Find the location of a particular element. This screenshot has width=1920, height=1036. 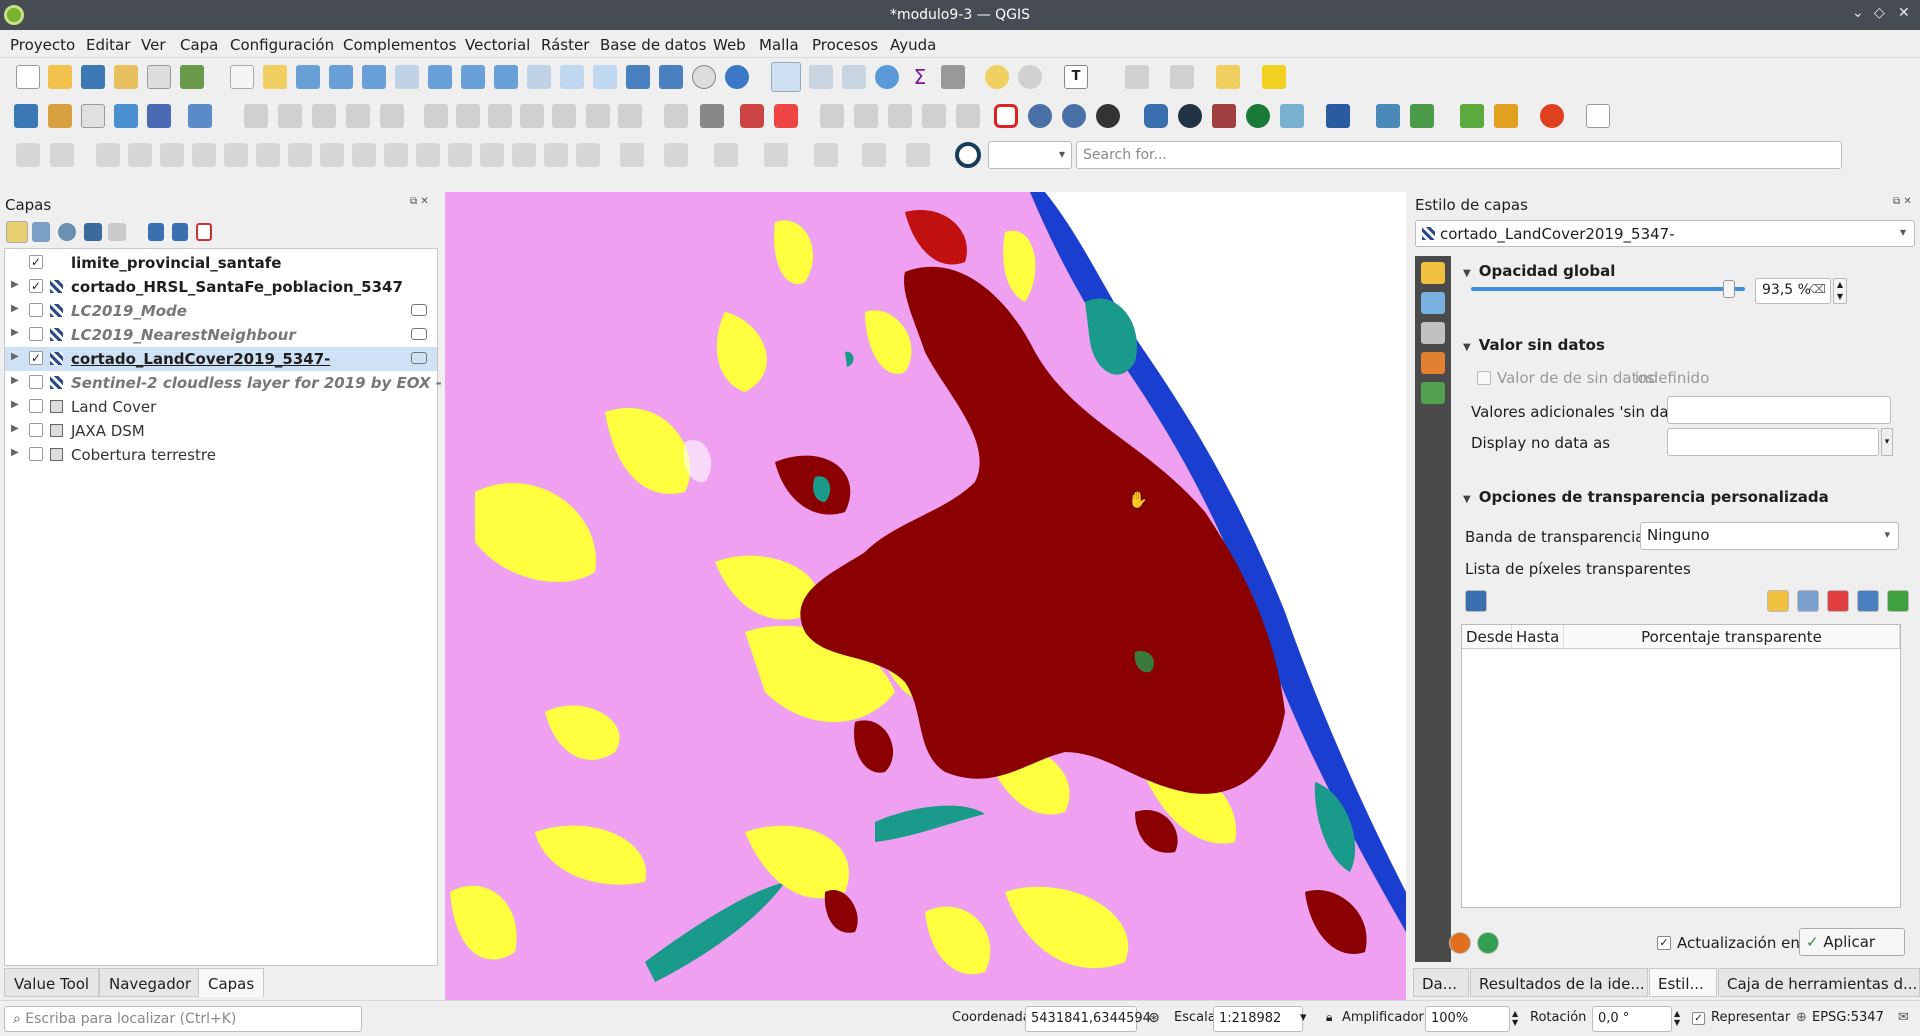

zoom-full-icon is located at coordinates (374, 77).